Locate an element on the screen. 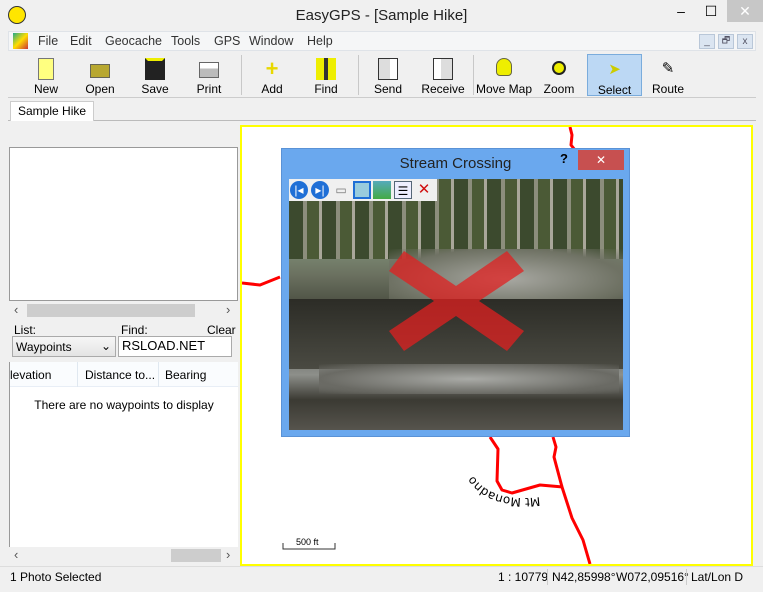 This screenshot has width=763, height=592. list-type-select: Waypoints ⌄ is located at coordinates (64, 346).